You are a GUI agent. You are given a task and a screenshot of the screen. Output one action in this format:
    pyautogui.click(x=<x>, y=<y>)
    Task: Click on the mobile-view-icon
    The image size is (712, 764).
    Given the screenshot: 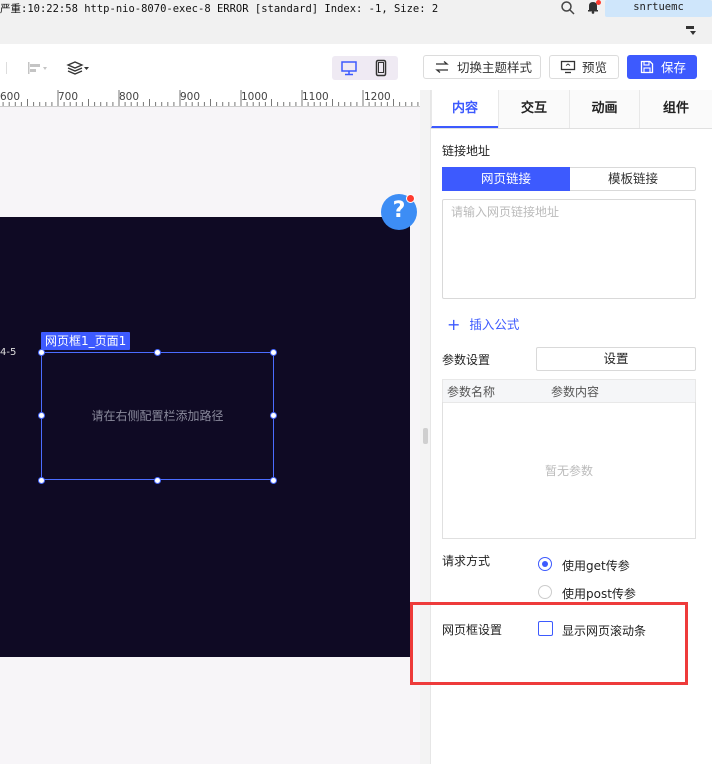 What is the action you would take?
    pyautogui.click(x=381, y=68)
    